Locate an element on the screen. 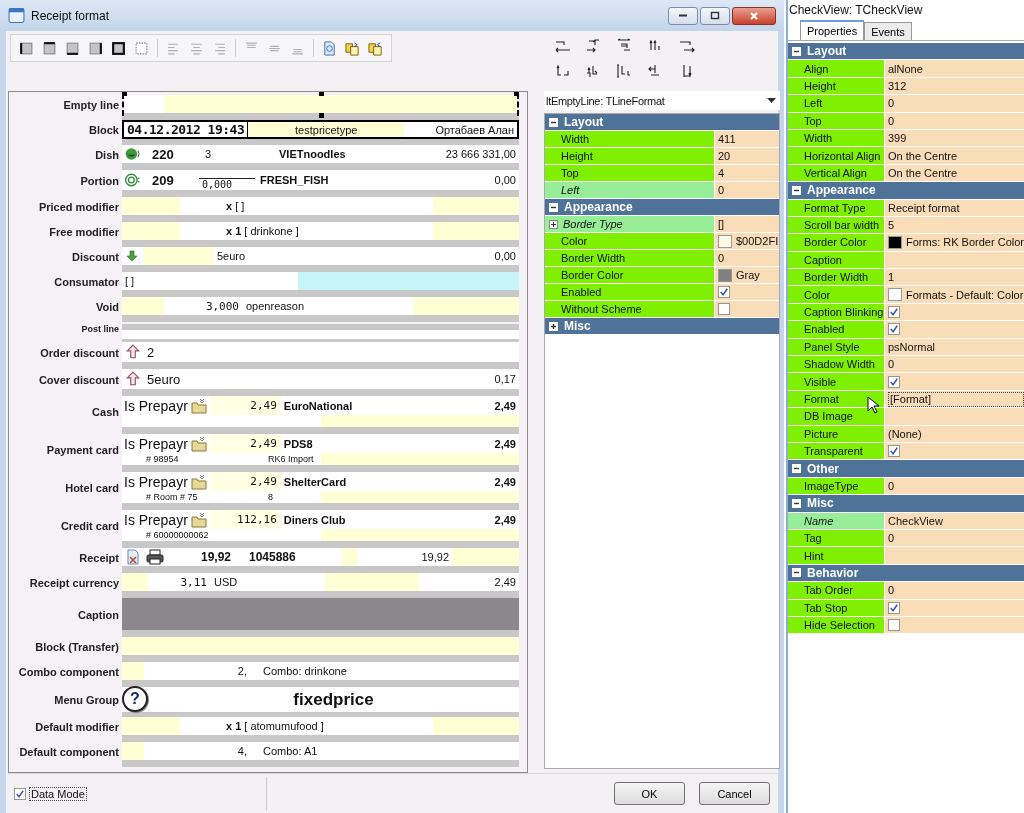 The height and width of the screenshot is (813, 1024). line-label: Cover discount is located at coordinates (78, 380).